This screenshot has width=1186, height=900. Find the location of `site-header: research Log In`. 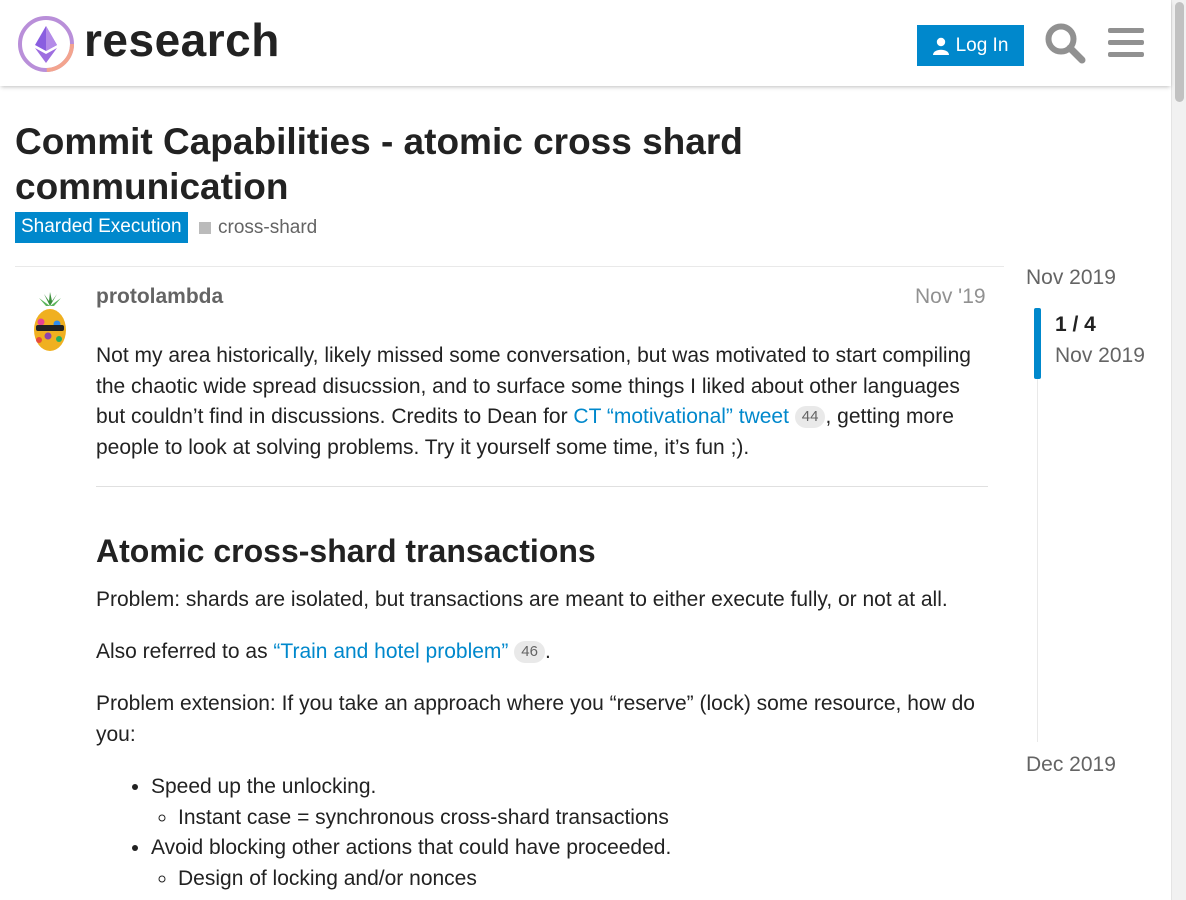

site-header: research Log In is located at coordinates (585, 43).